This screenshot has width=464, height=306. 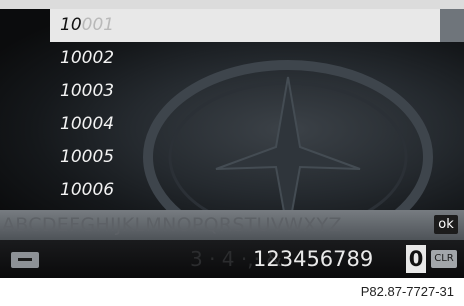 I want to click on digit-keys: 123456789, so click(x=313, y=259).